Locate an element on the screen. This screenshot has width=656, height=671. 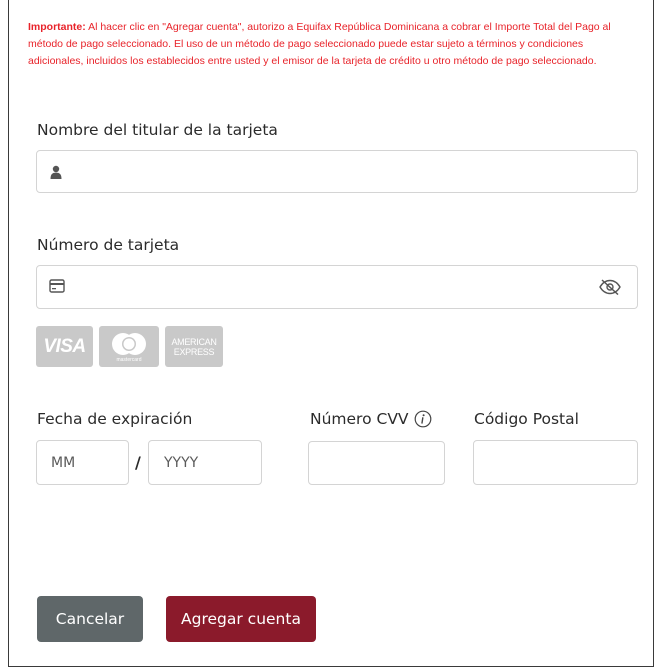
cvv-label: Número CVV is located at coordinates (359, 419).